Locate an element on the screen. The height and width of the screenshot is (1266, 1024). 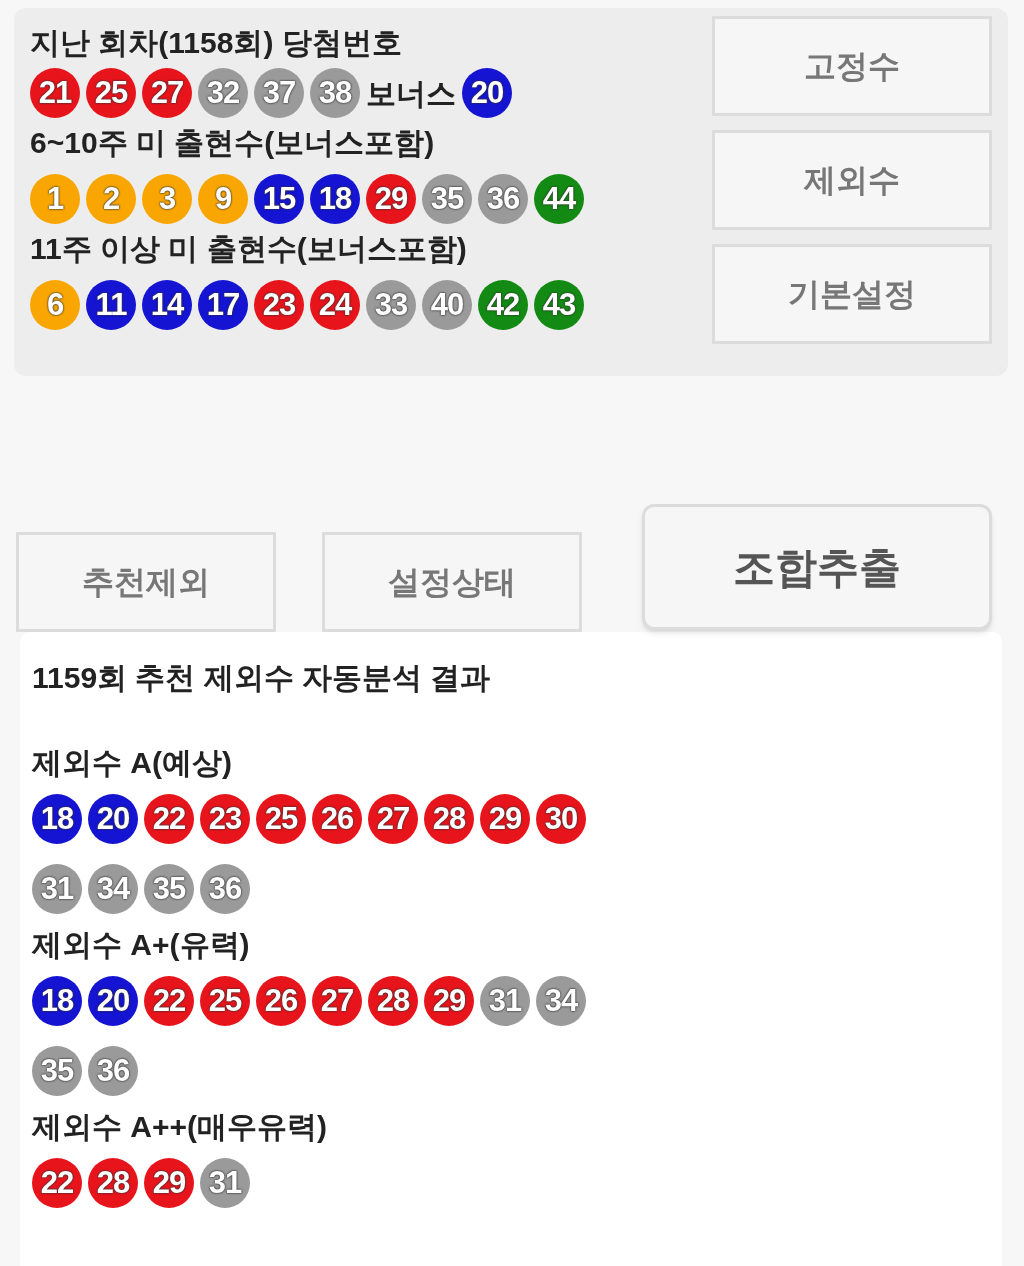
set-title: 제외수 A(예상) is located at coordinates (132, 763).